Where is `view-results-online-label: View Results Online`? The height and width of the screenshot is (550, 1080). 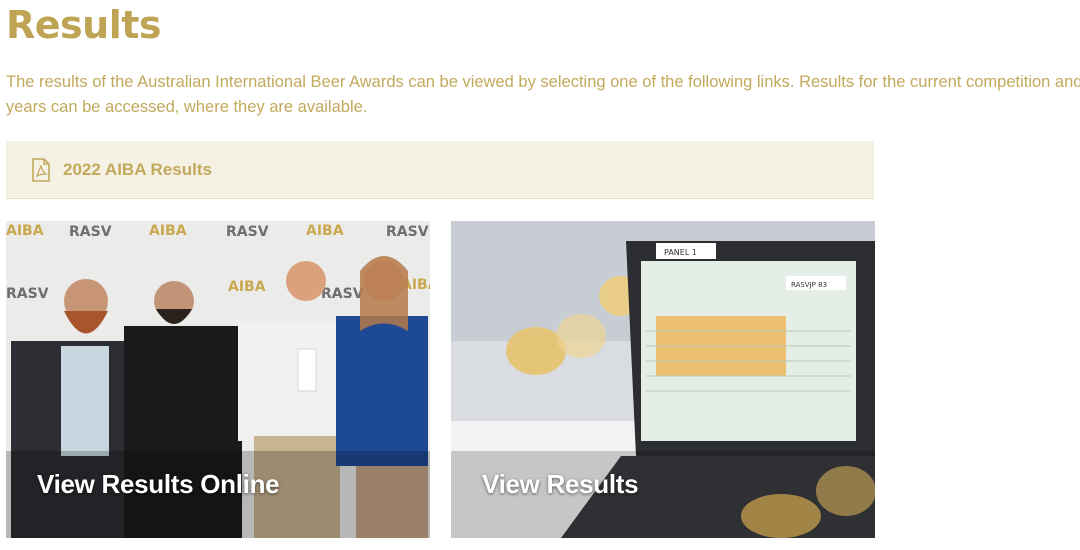
view-results-online-label: View Results Online is located at coordinates (158, 484).